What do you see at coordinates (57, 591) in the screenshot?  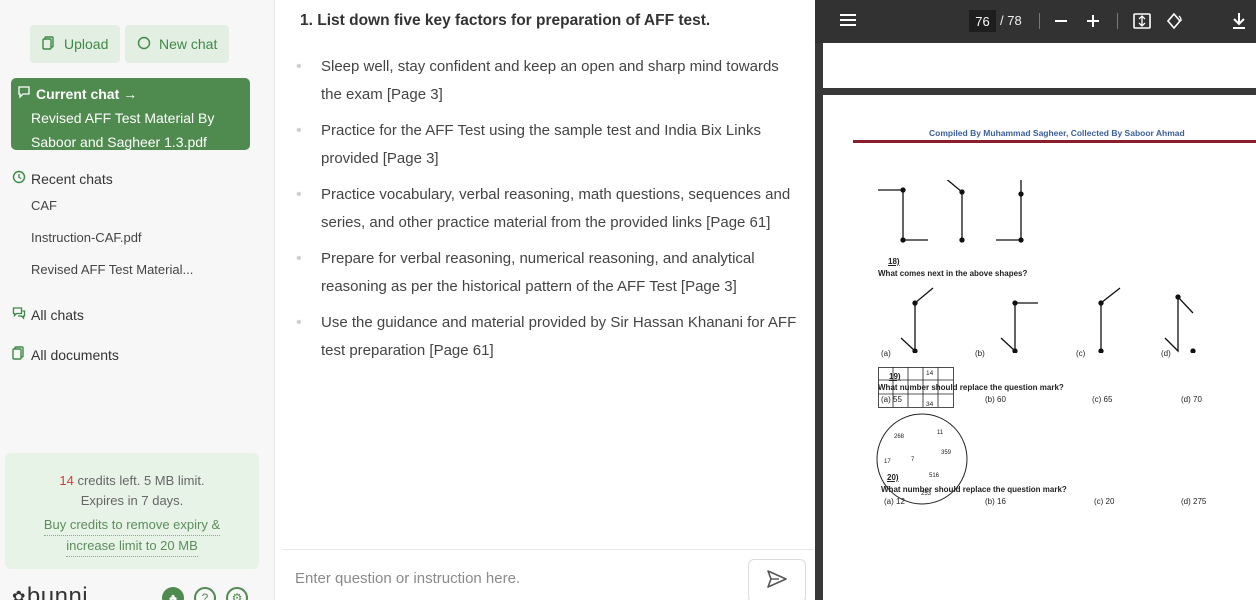 I see `logo-text: bunni` at bounding box center [57, 591].